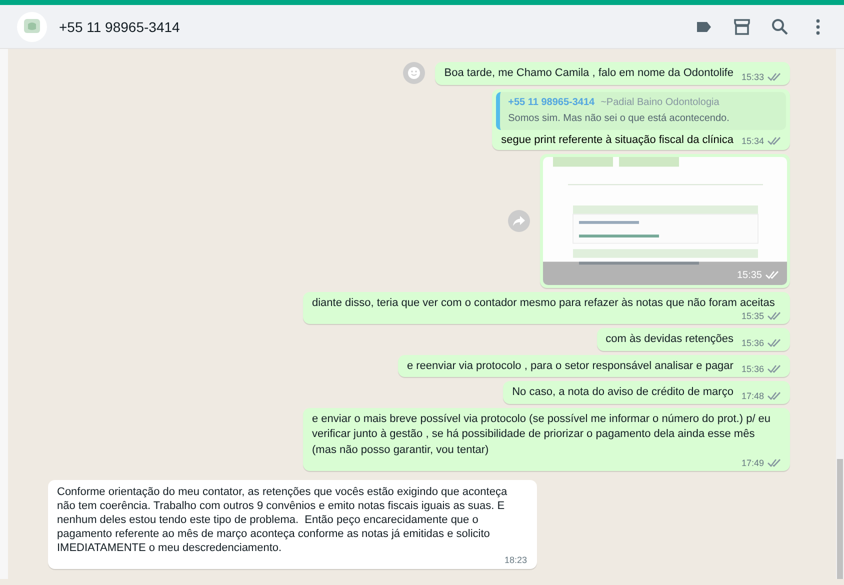 The image size is (844, 585). I want to click on quote-name: ~Padial Baino Odontologia, so click(660, 102).